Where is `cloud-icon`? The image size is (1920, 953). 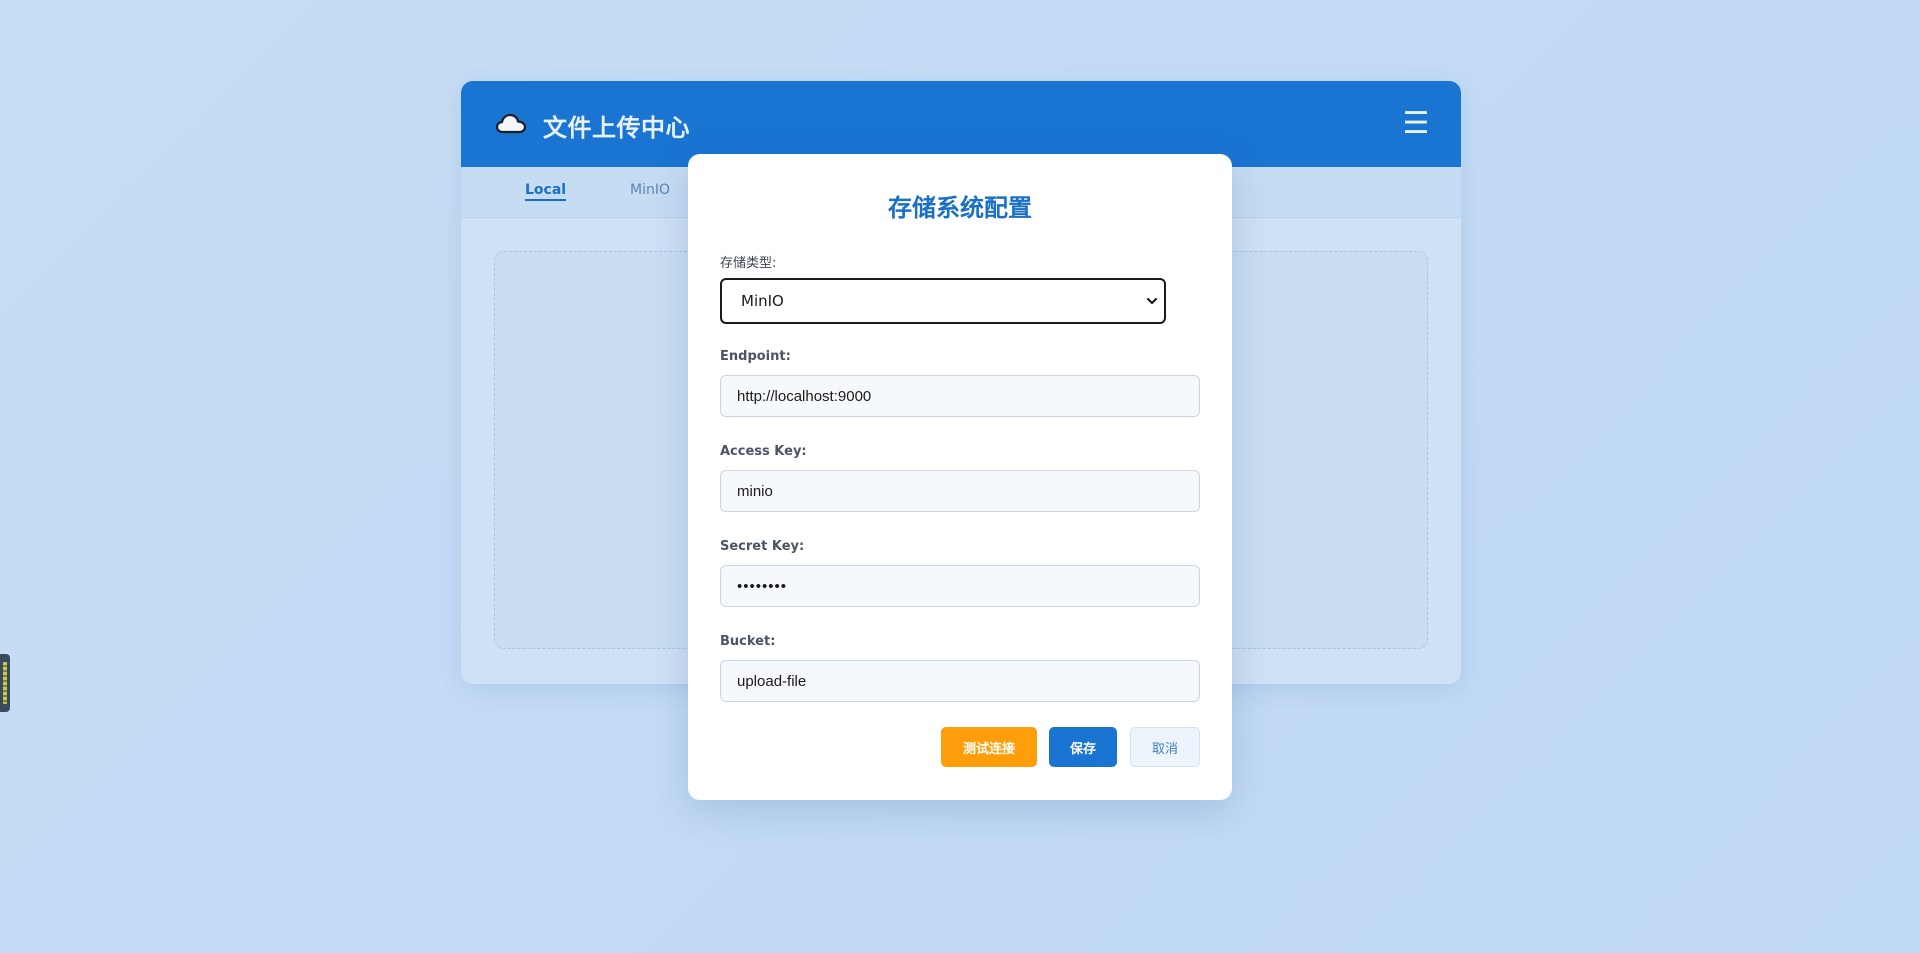
cloud-icon is located at coordinates (511, 123).